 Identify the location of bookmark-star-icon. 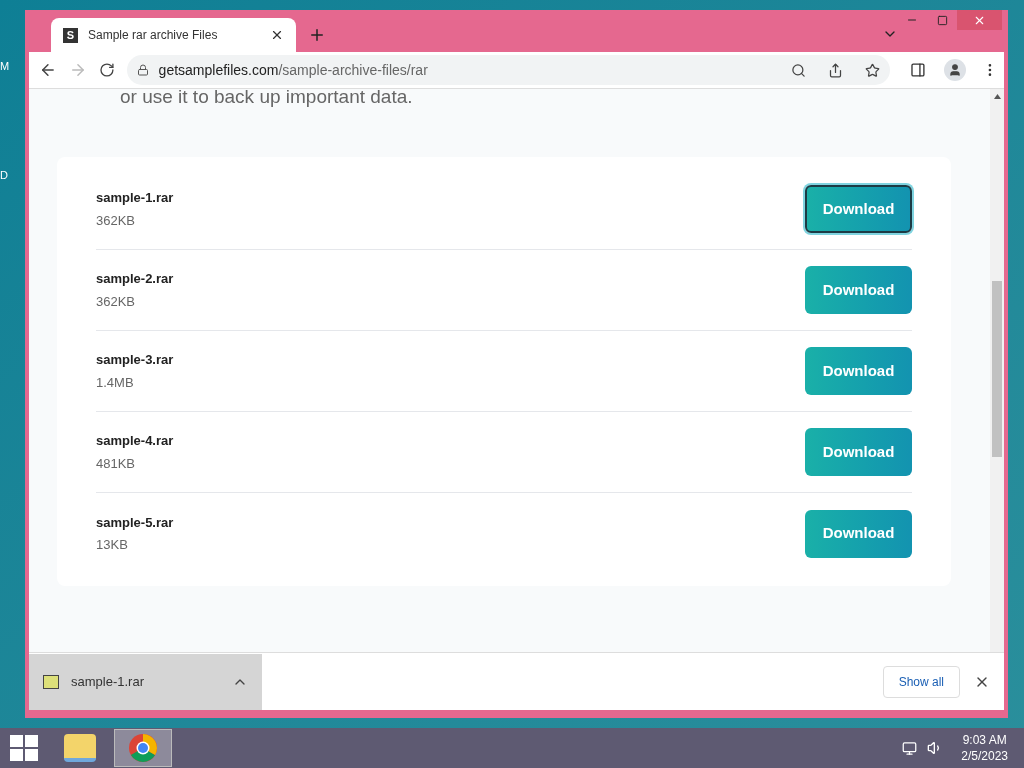
(873, 70).